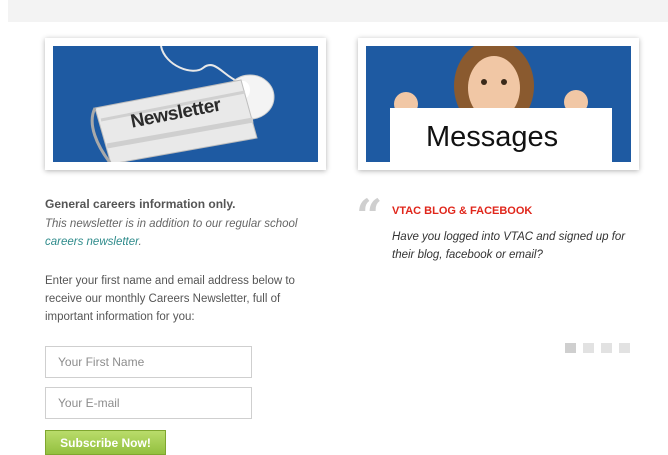  What do you see at coordinates (597, 348) in the screenshot?
I see `carousel-pagination` at bounding box center [597, 348].